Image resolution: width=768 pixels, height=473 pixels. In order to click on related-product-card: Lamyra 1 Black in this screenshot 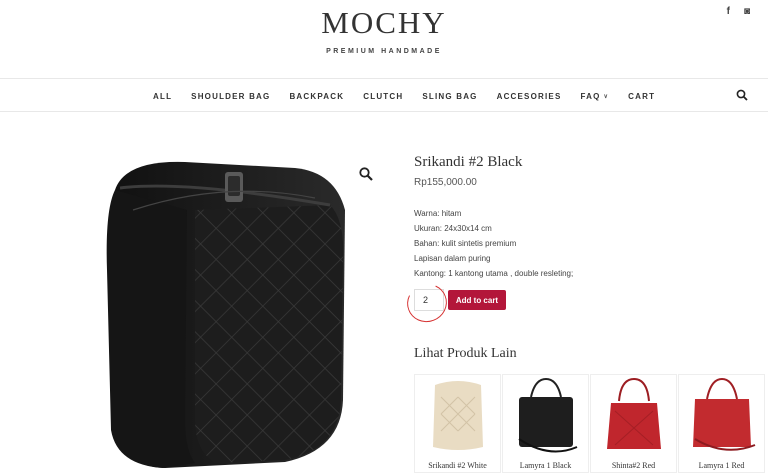, I will do `click(545, 423)`.